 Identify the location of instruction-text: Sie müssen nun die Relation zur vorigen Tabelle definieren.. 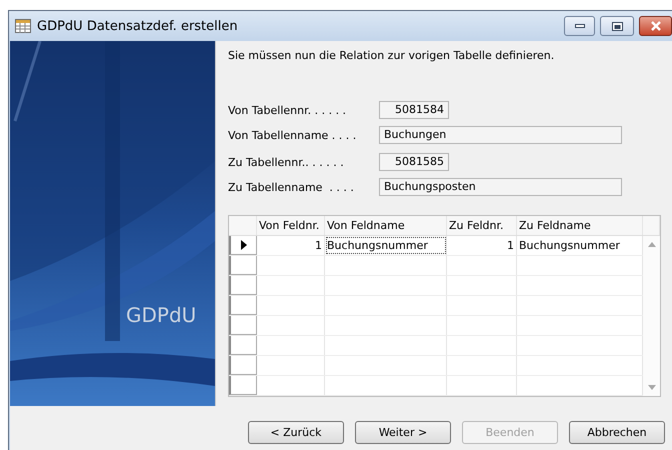
(392, 55).